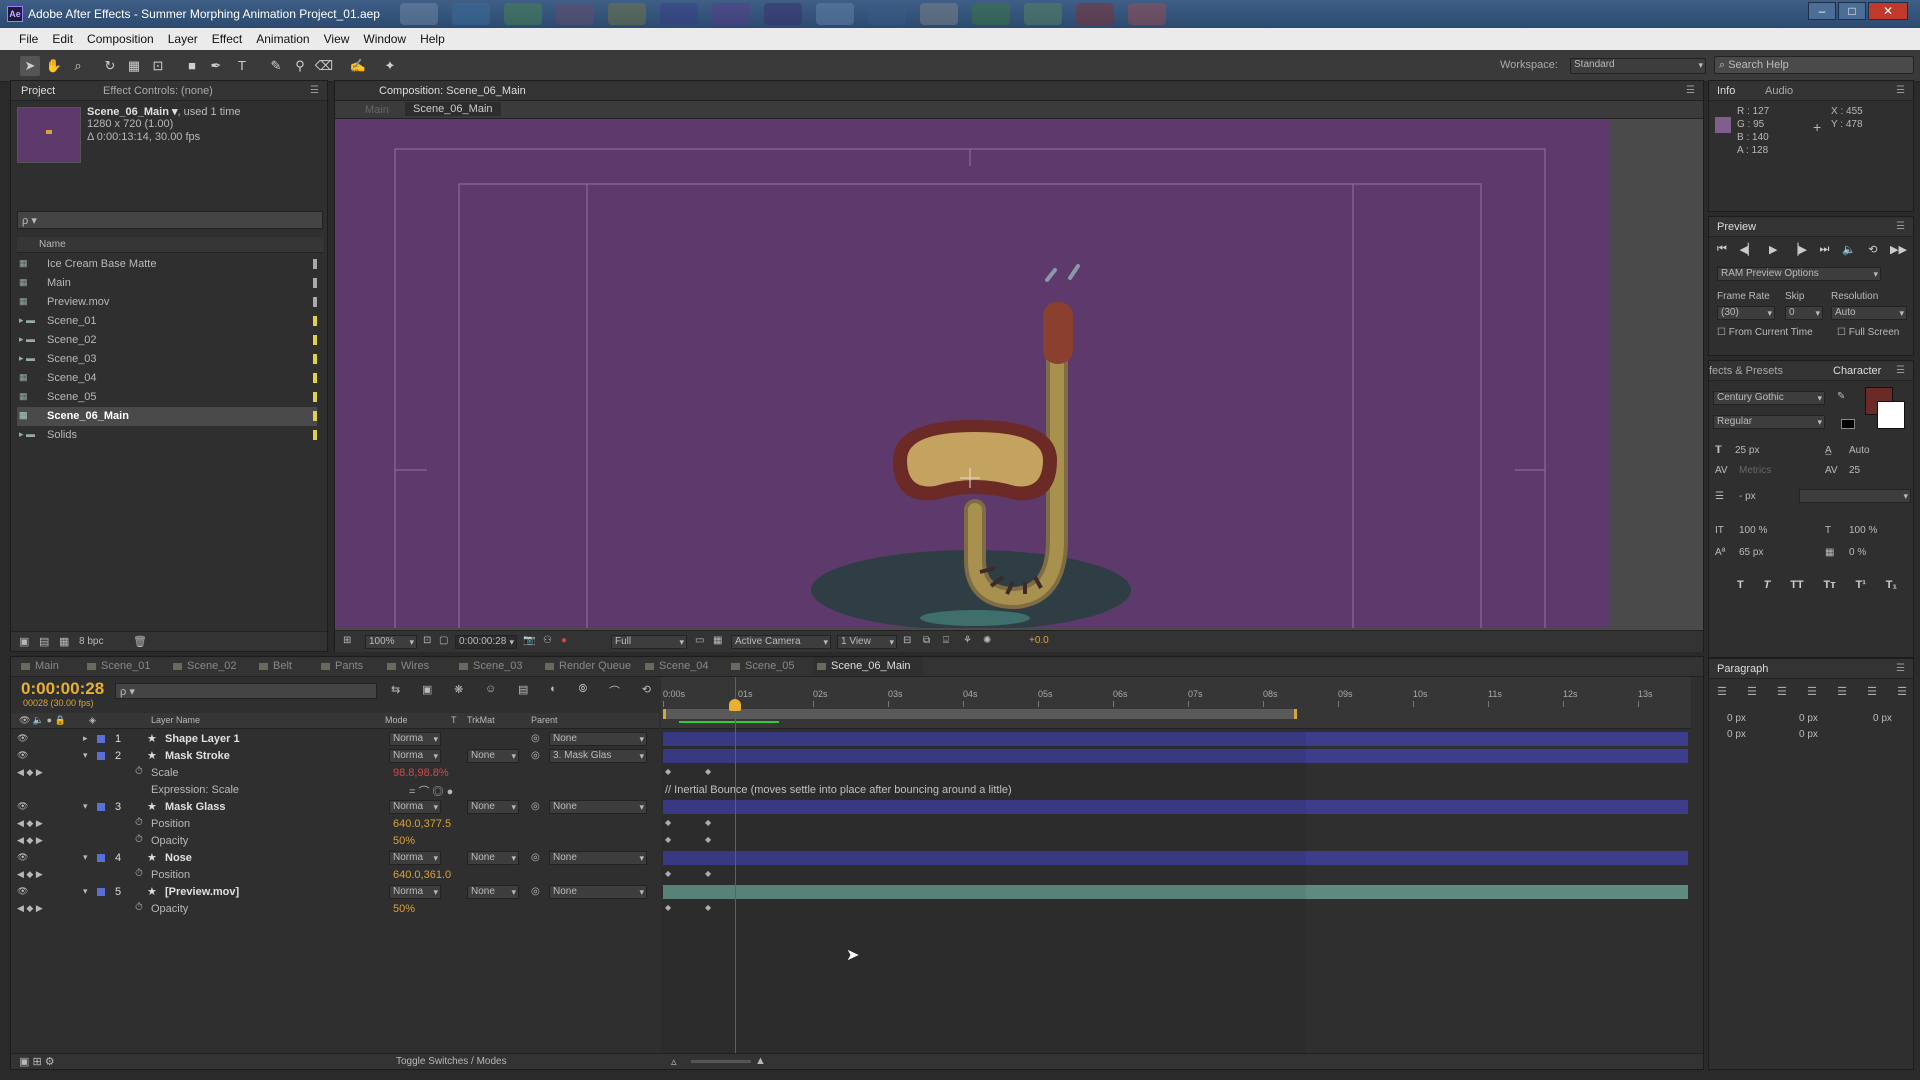  Describe the element at coordinates (1842, 691) in the screenshot. I see `justify-center-icon: ☰` at that location.